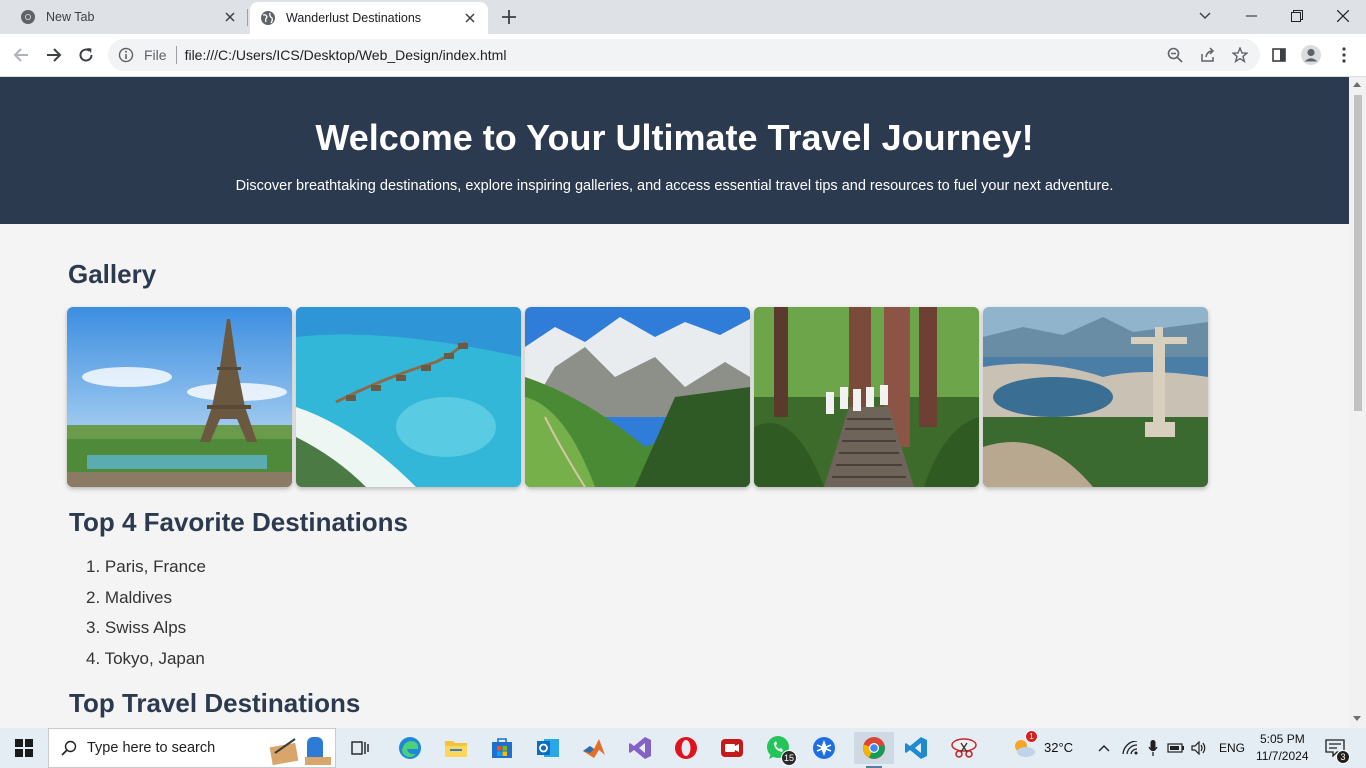 This screenshot has width=1366, height=768. Describe the element at coordinates (95, 597) in the screenshot. I see `list-number: 2.` at that location.